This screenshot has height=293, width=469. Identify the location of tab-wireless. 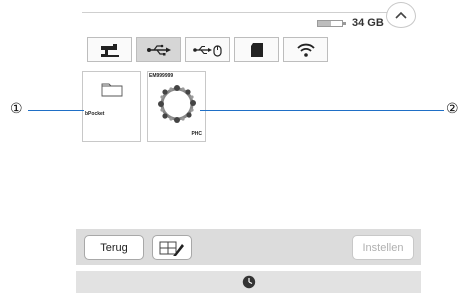
(305, 49).